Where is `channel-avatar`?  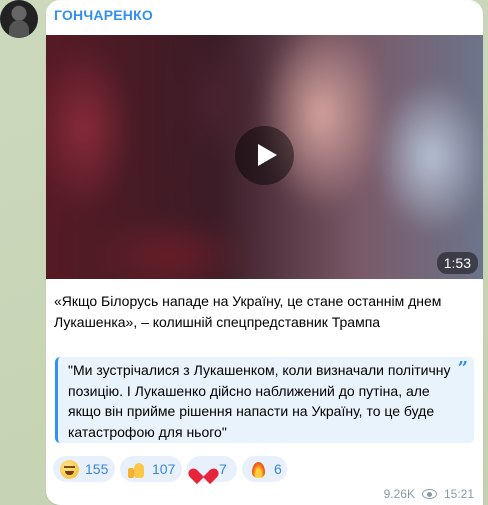
channel-avatar is located at coordinates (19, 19).